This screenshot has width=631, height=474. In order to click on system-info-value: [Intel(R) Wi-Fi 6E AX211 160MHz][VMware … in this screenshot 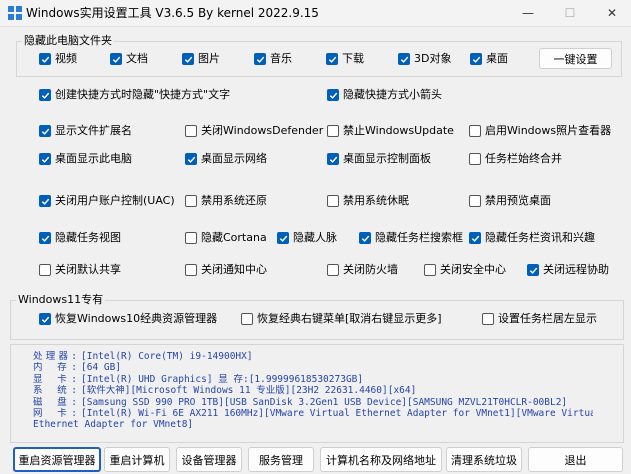, I will do `click(337, 414)`.